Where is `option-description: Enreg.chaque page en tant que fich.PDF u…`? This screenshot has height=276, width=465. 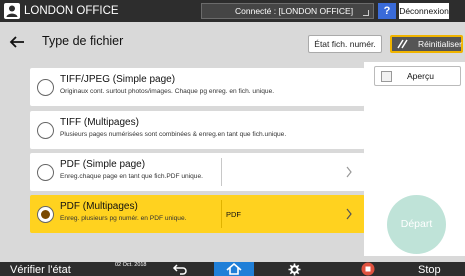
option-description: Enreg.chaque page en tant que fich.PDF u… is located at coordinates (131, 176).